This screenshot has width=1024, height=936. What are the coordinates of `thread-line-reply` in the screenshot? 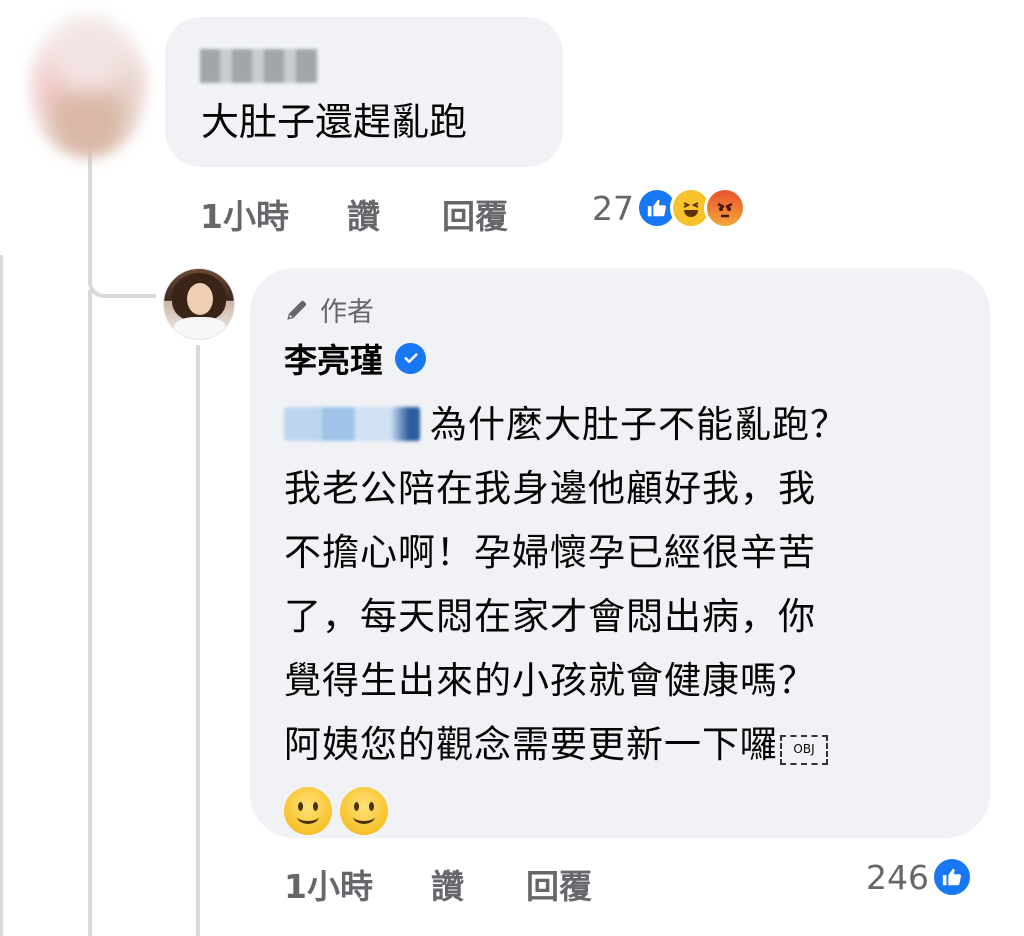 It's located at (198, 640).